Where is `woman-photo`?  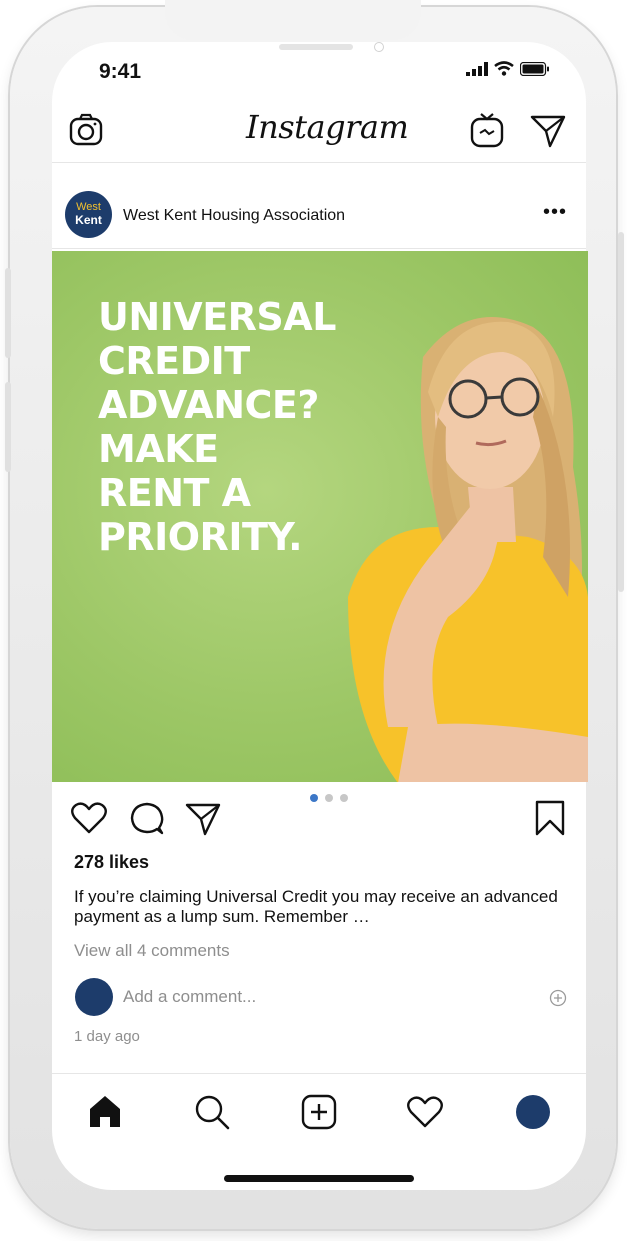 woman-photo is located at coordinates (468, 549).